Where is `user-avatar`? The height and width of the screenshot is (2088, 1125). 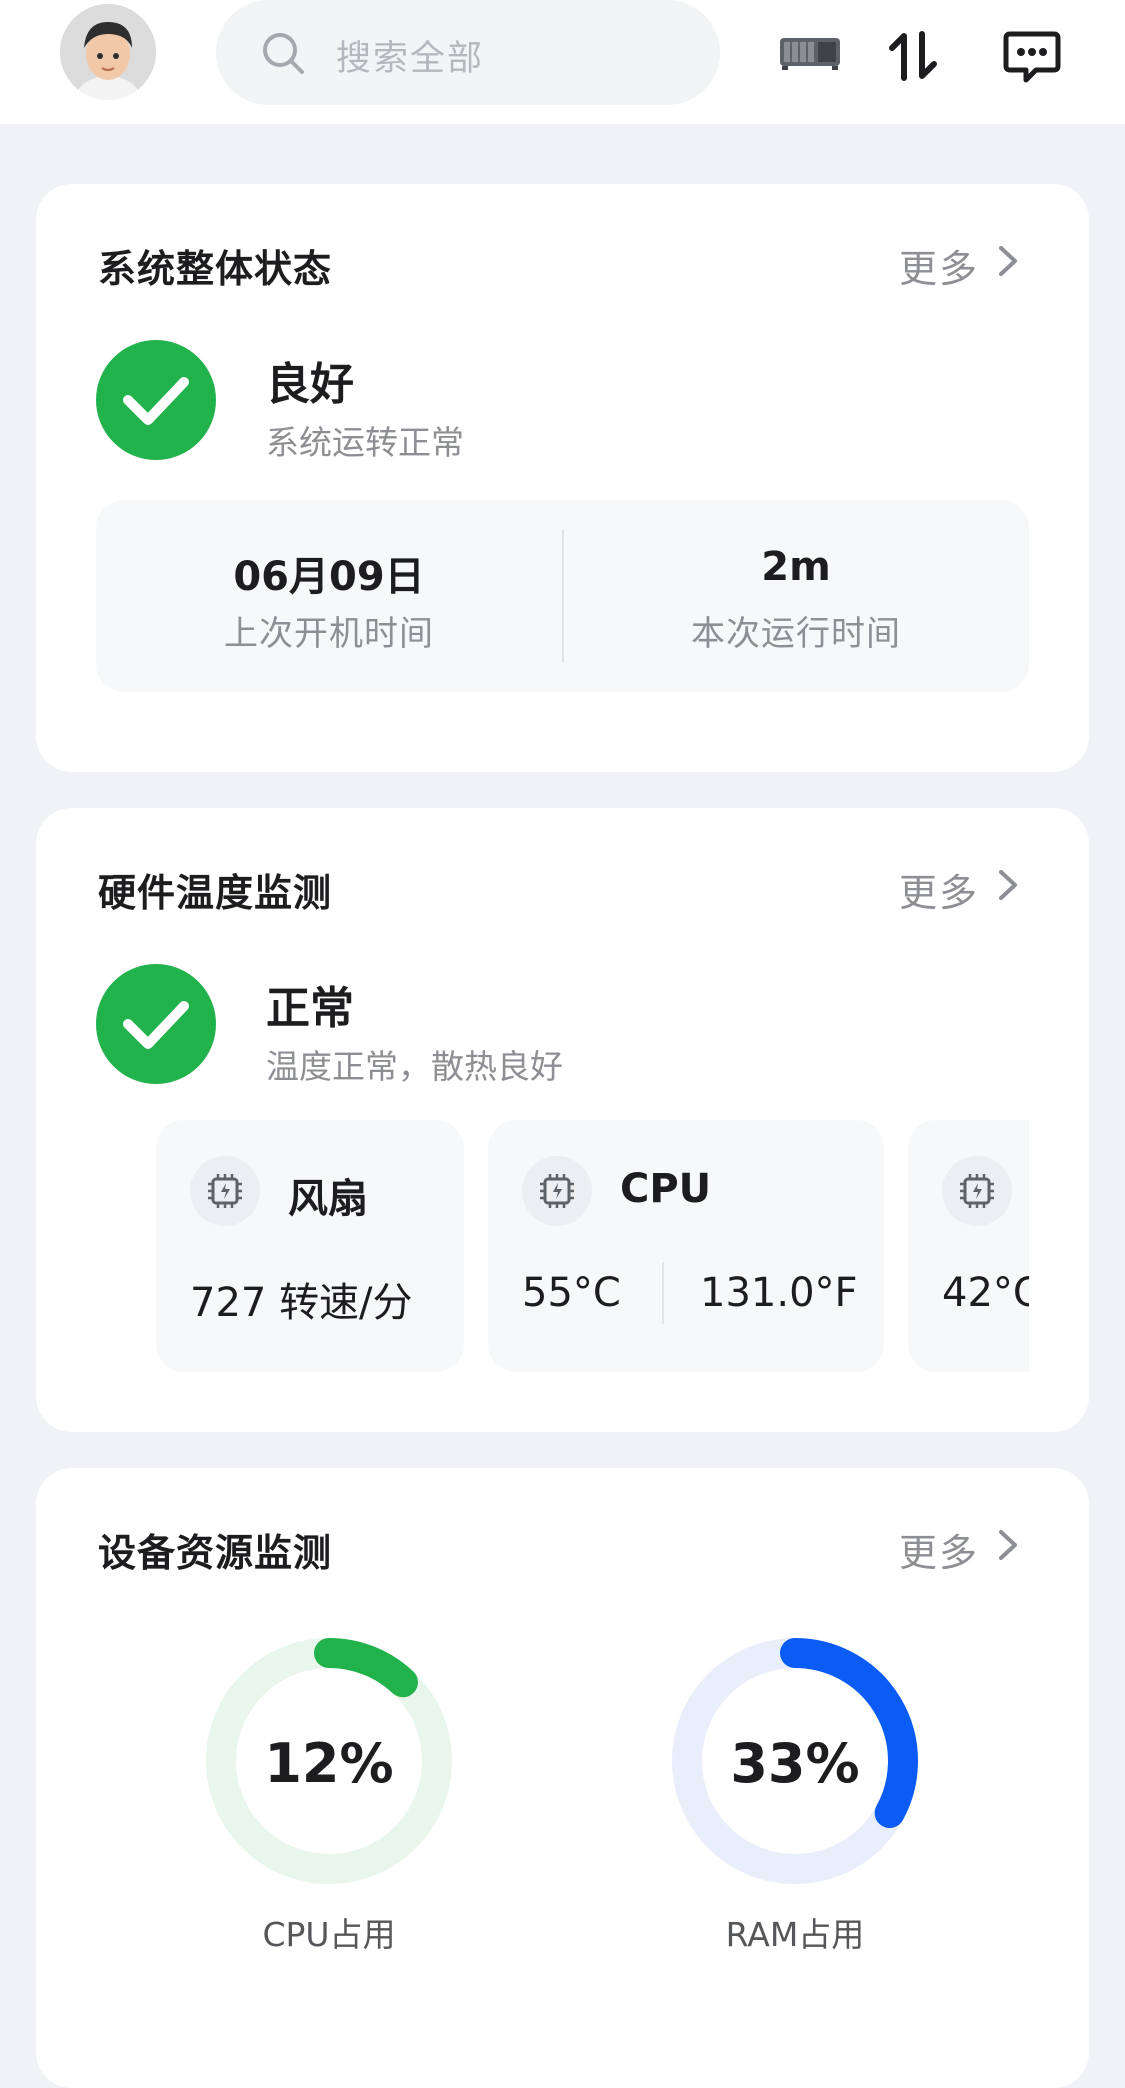 user-avatar is located at coordinates (108, 52).